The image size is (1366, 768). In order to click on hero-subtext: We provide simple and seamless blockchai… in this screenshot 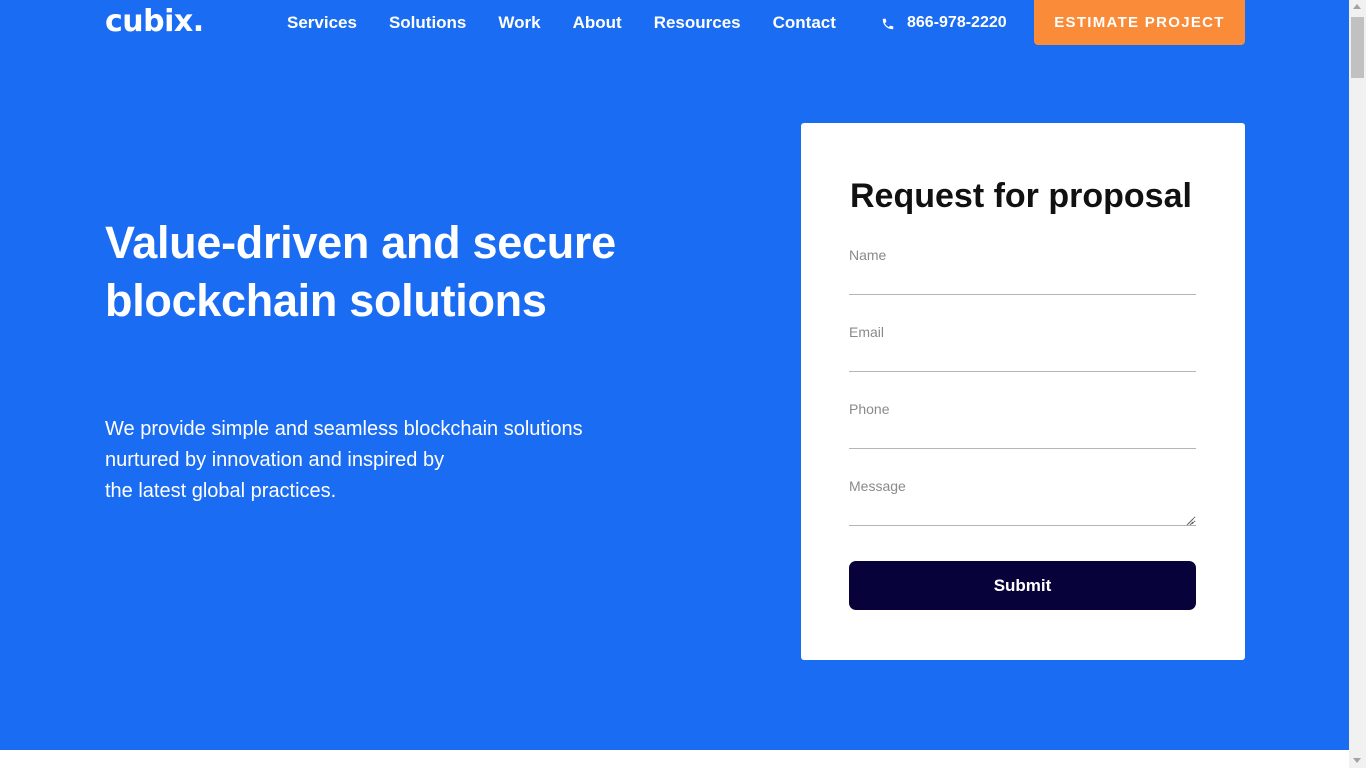, I will do `click(385, 460)`.